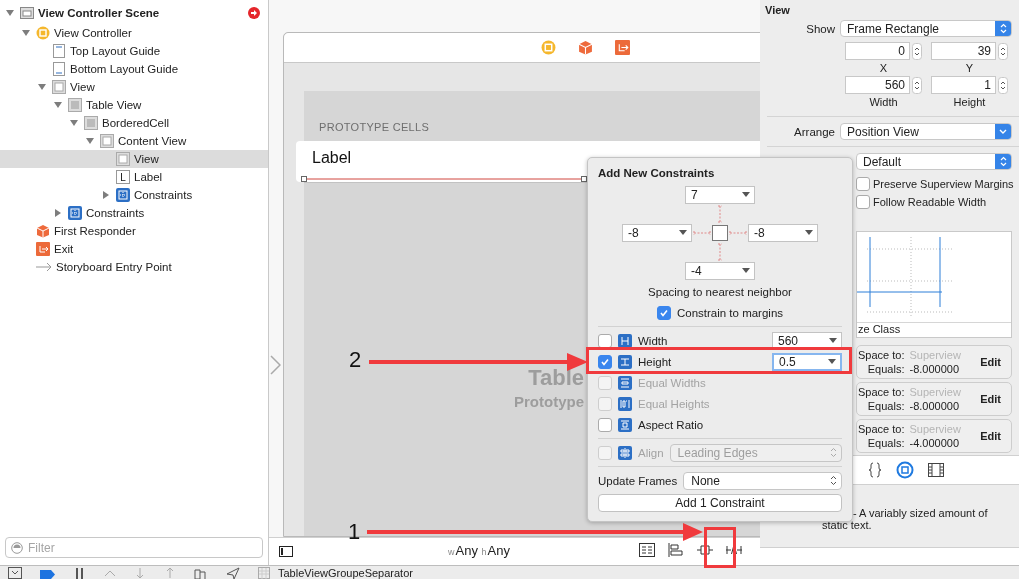 The image size is (1019, 579). What do you see at coordinates (877, 51) in the screenshot?
I see `number-field: 0` at bounding box center [877, 51].